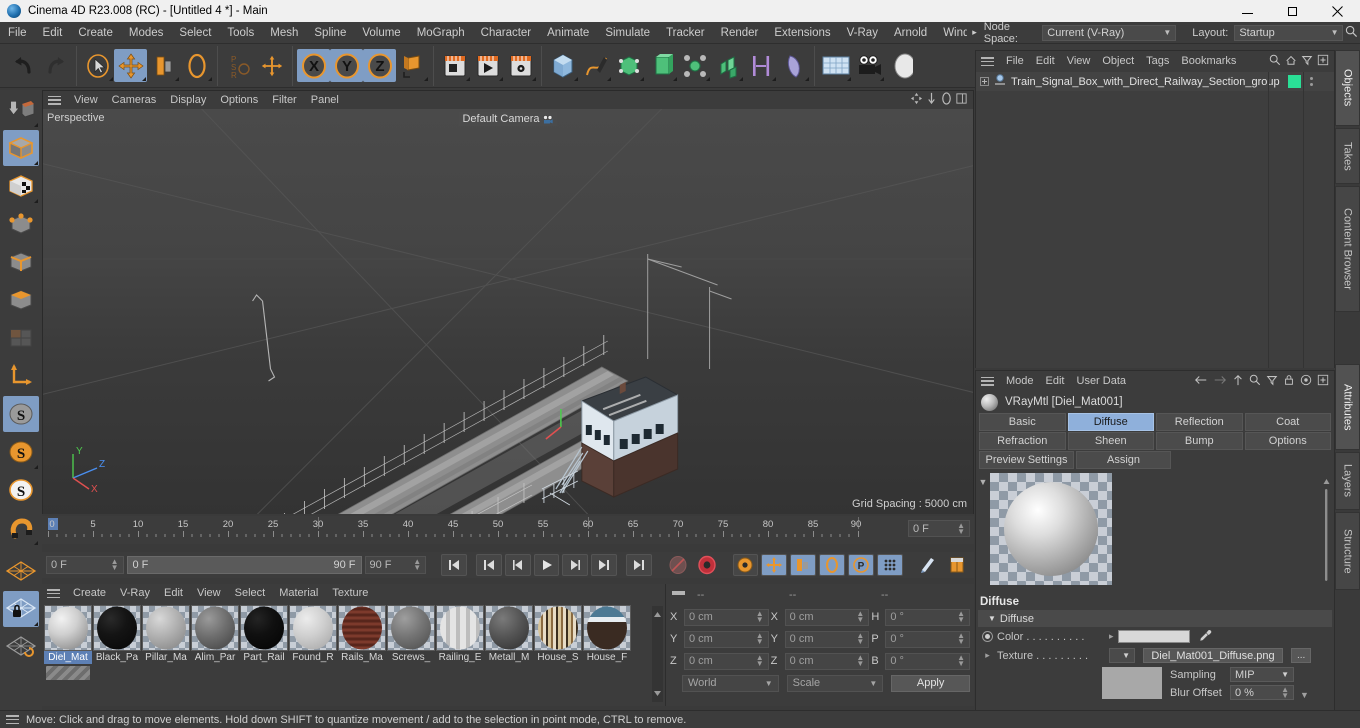 The height and width of the screenshot is (728, 1360). I want to click on motion-clip-button, so click(928, 565).